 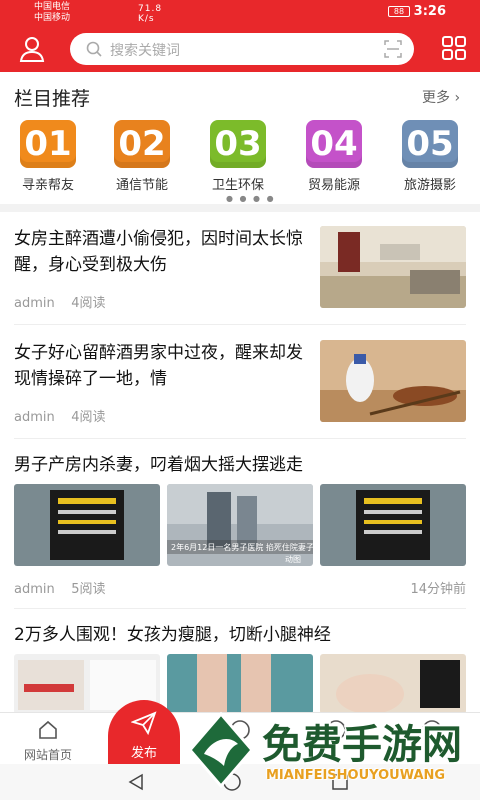 What do you see at coordinates (240, 13) in the screenshot?
I see `status-bar: 中国电信 中国移动 71.8 K/s 88 3:26` at bounding box center [240, 13].